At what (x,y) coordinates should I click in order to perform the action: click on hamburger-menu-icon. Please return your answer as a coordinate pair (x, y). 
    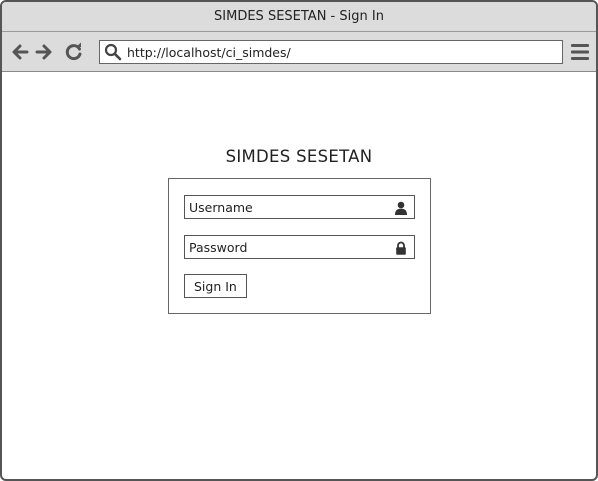
    Looking at the image, I should click on (580, 52).